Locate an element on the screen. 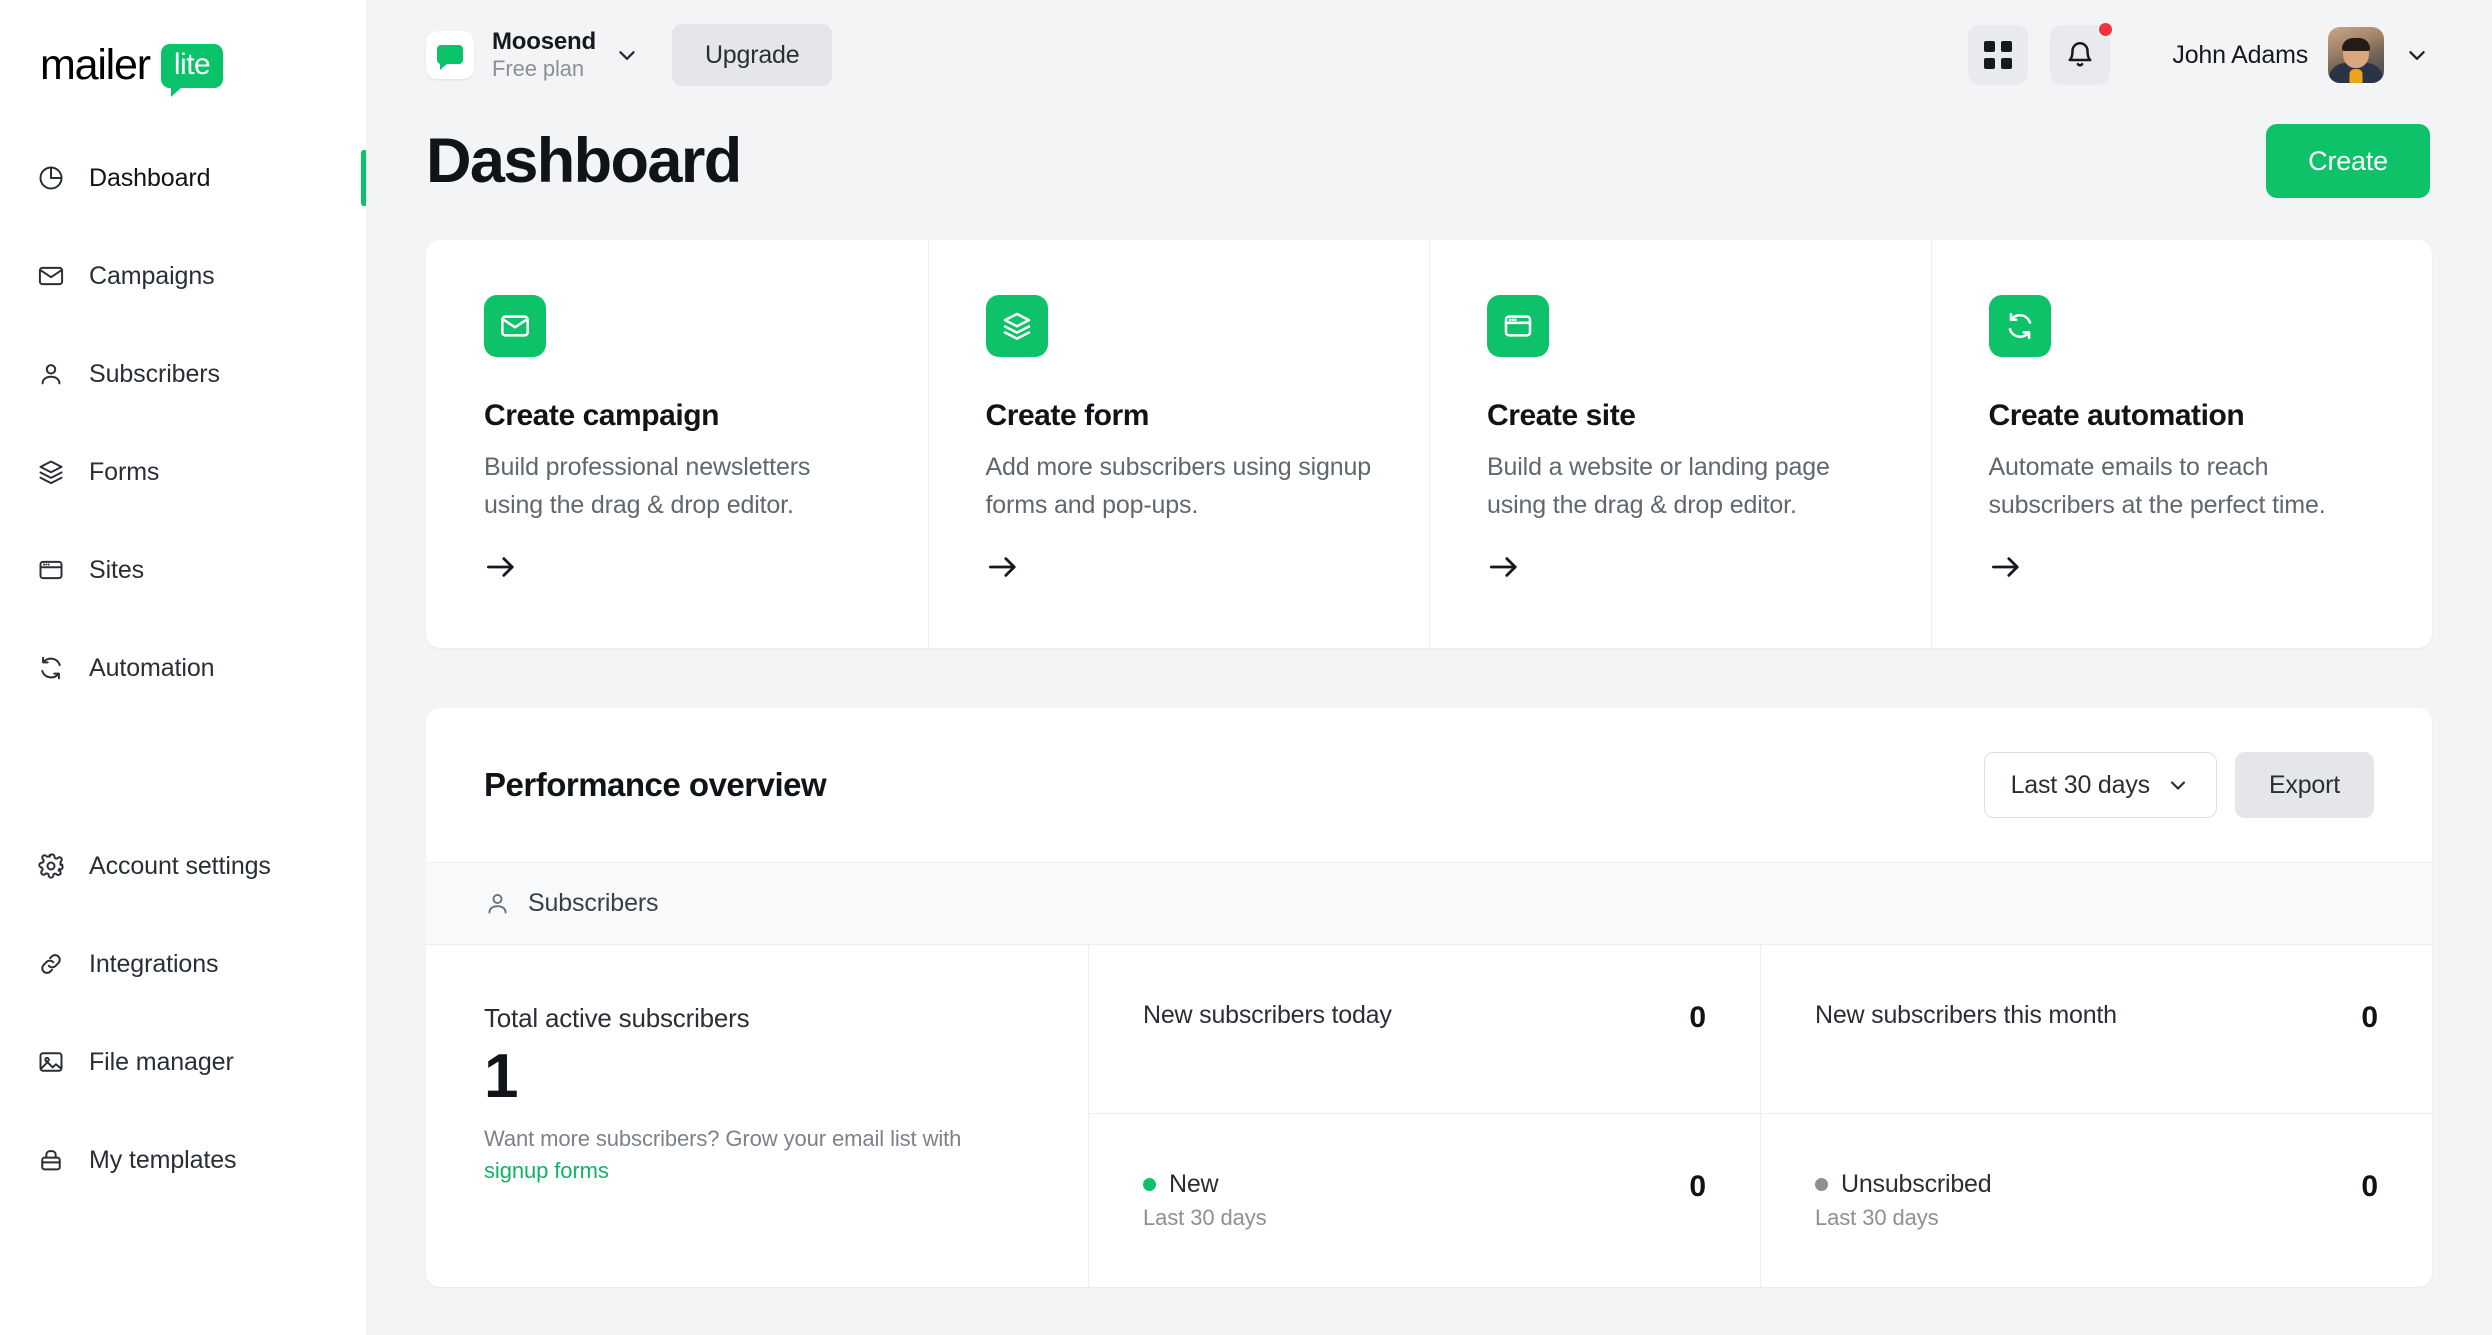 Image resolution: width=2492 pixels, height=1335 pixels. stat-label: New subscribers today is located at coordinates (1267, 1015).